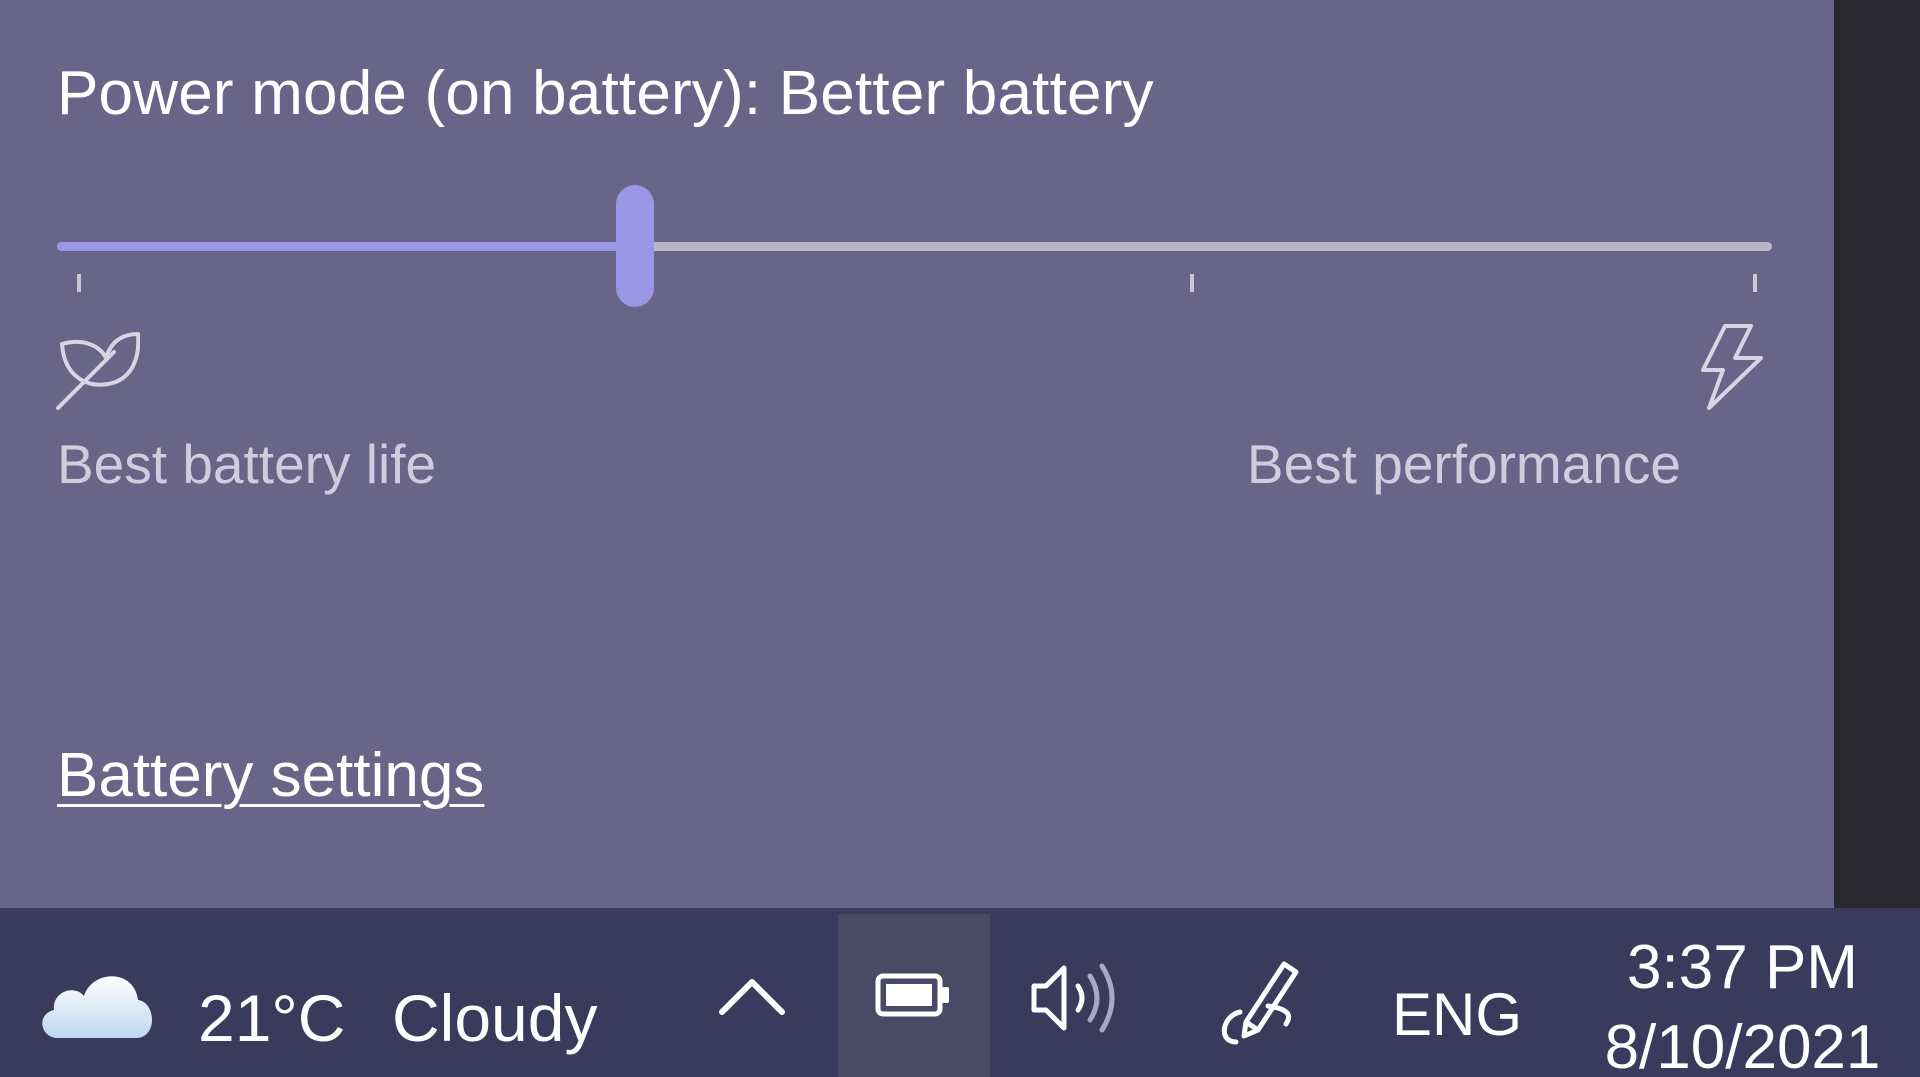 The width and height of the screenshot is (1920, 1077). What do you see at coordinates (1260, 1000) in the screenshot?
I see `pen-icon` at bounding box center [1260, 1000].